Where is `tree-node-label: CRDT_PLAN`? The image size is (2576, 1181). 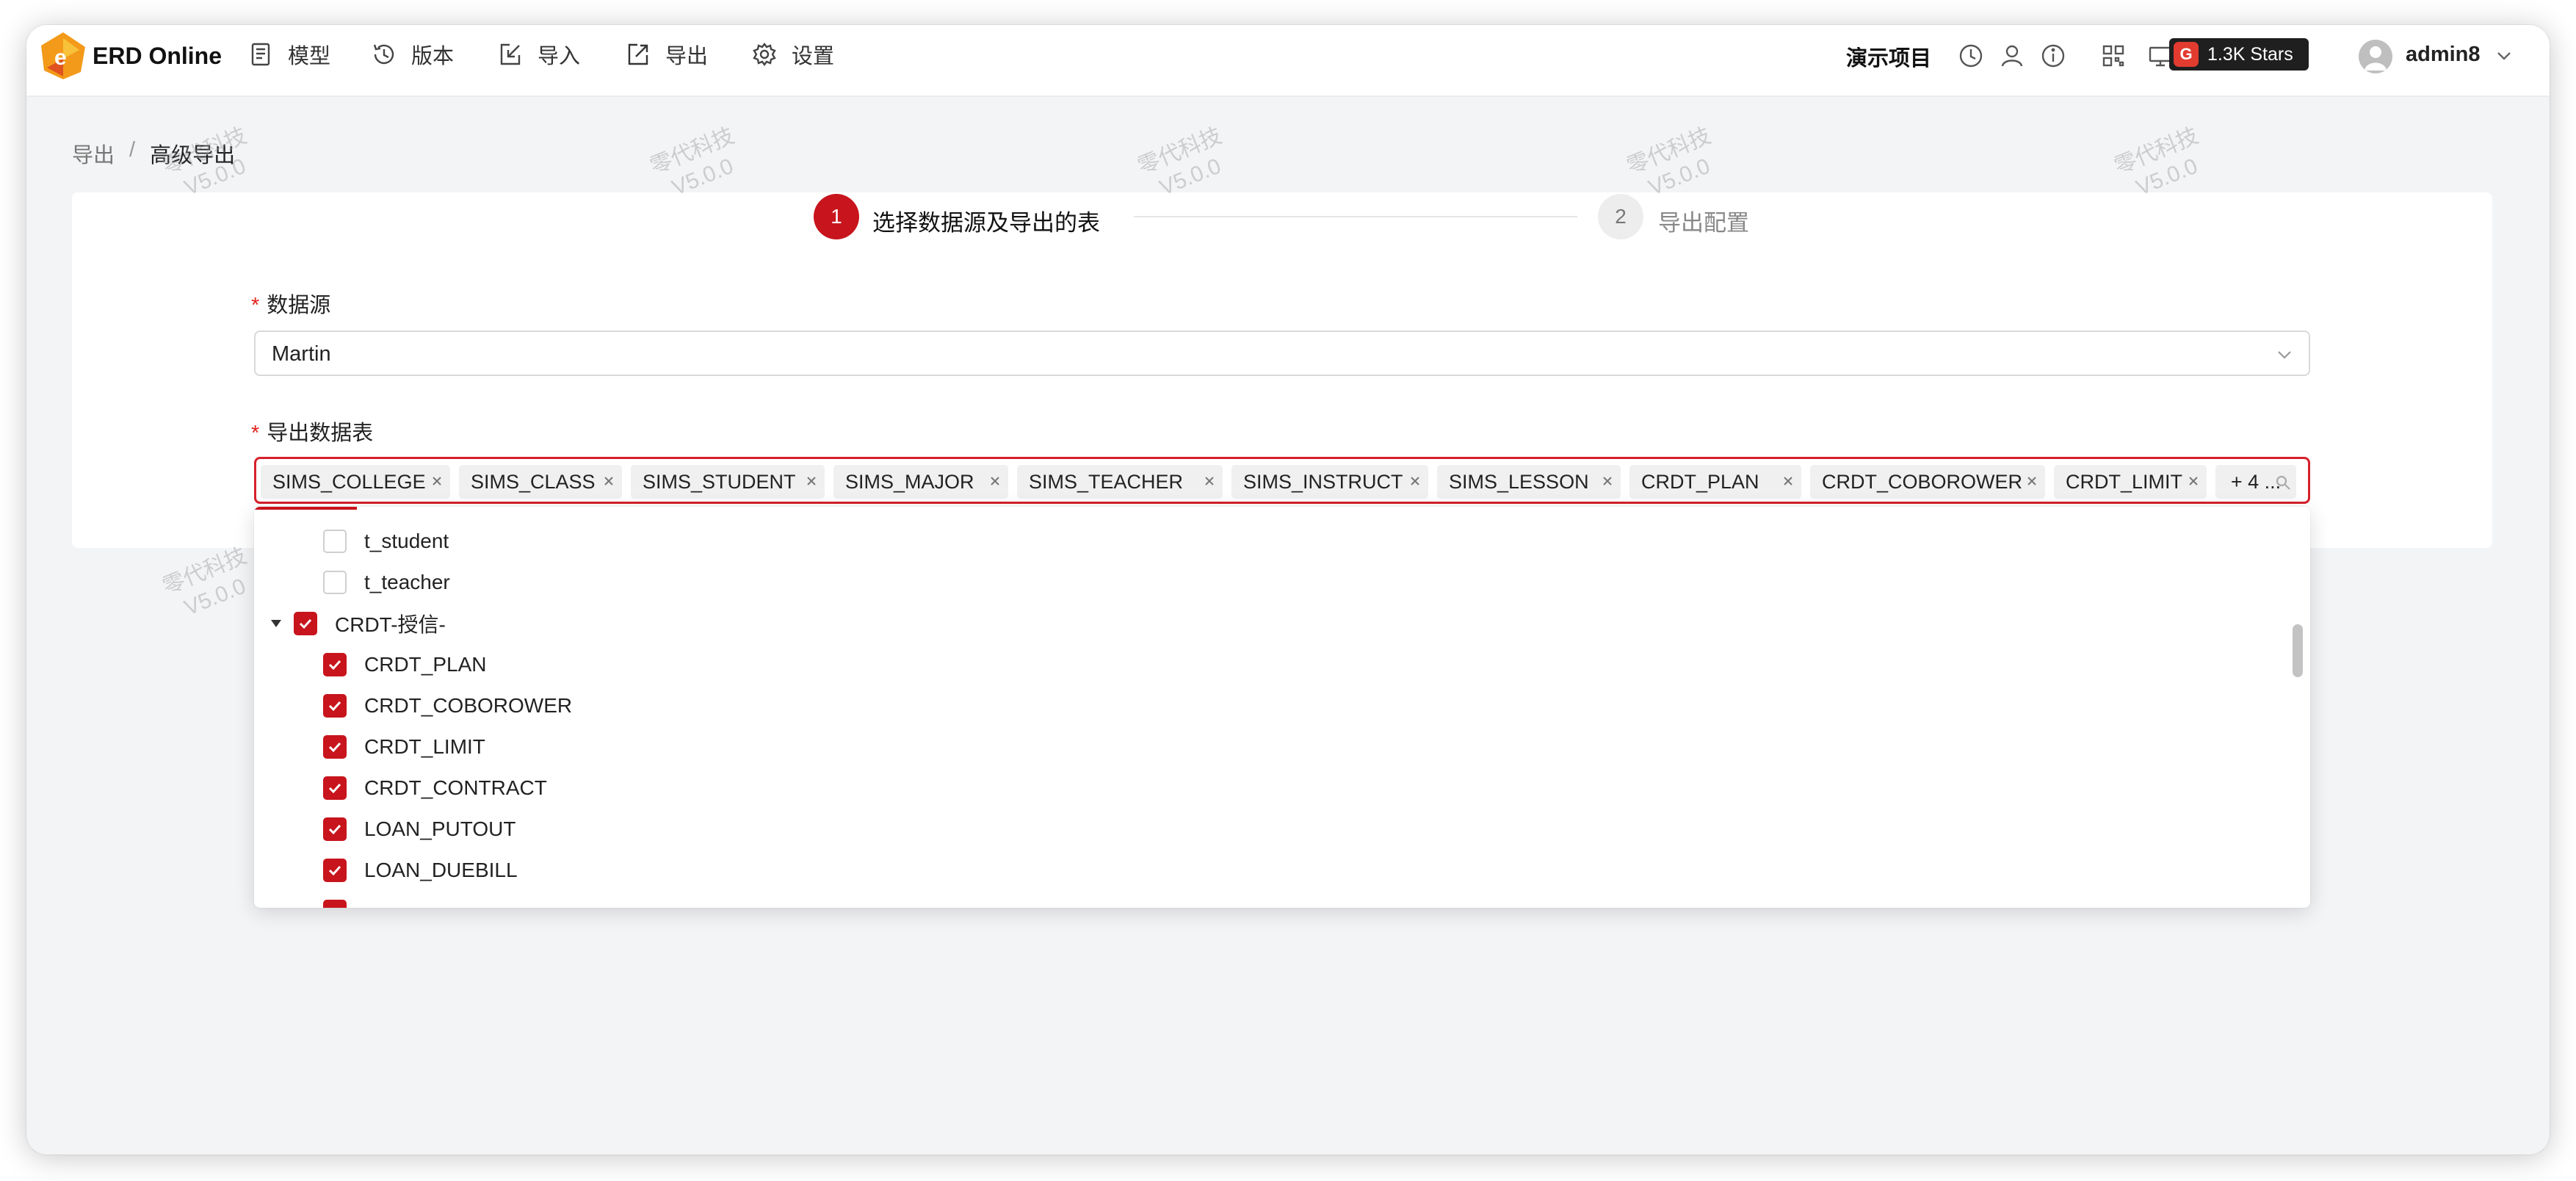 tree-node-label: CRDT_PLAN is located at coordinates (425, 664).